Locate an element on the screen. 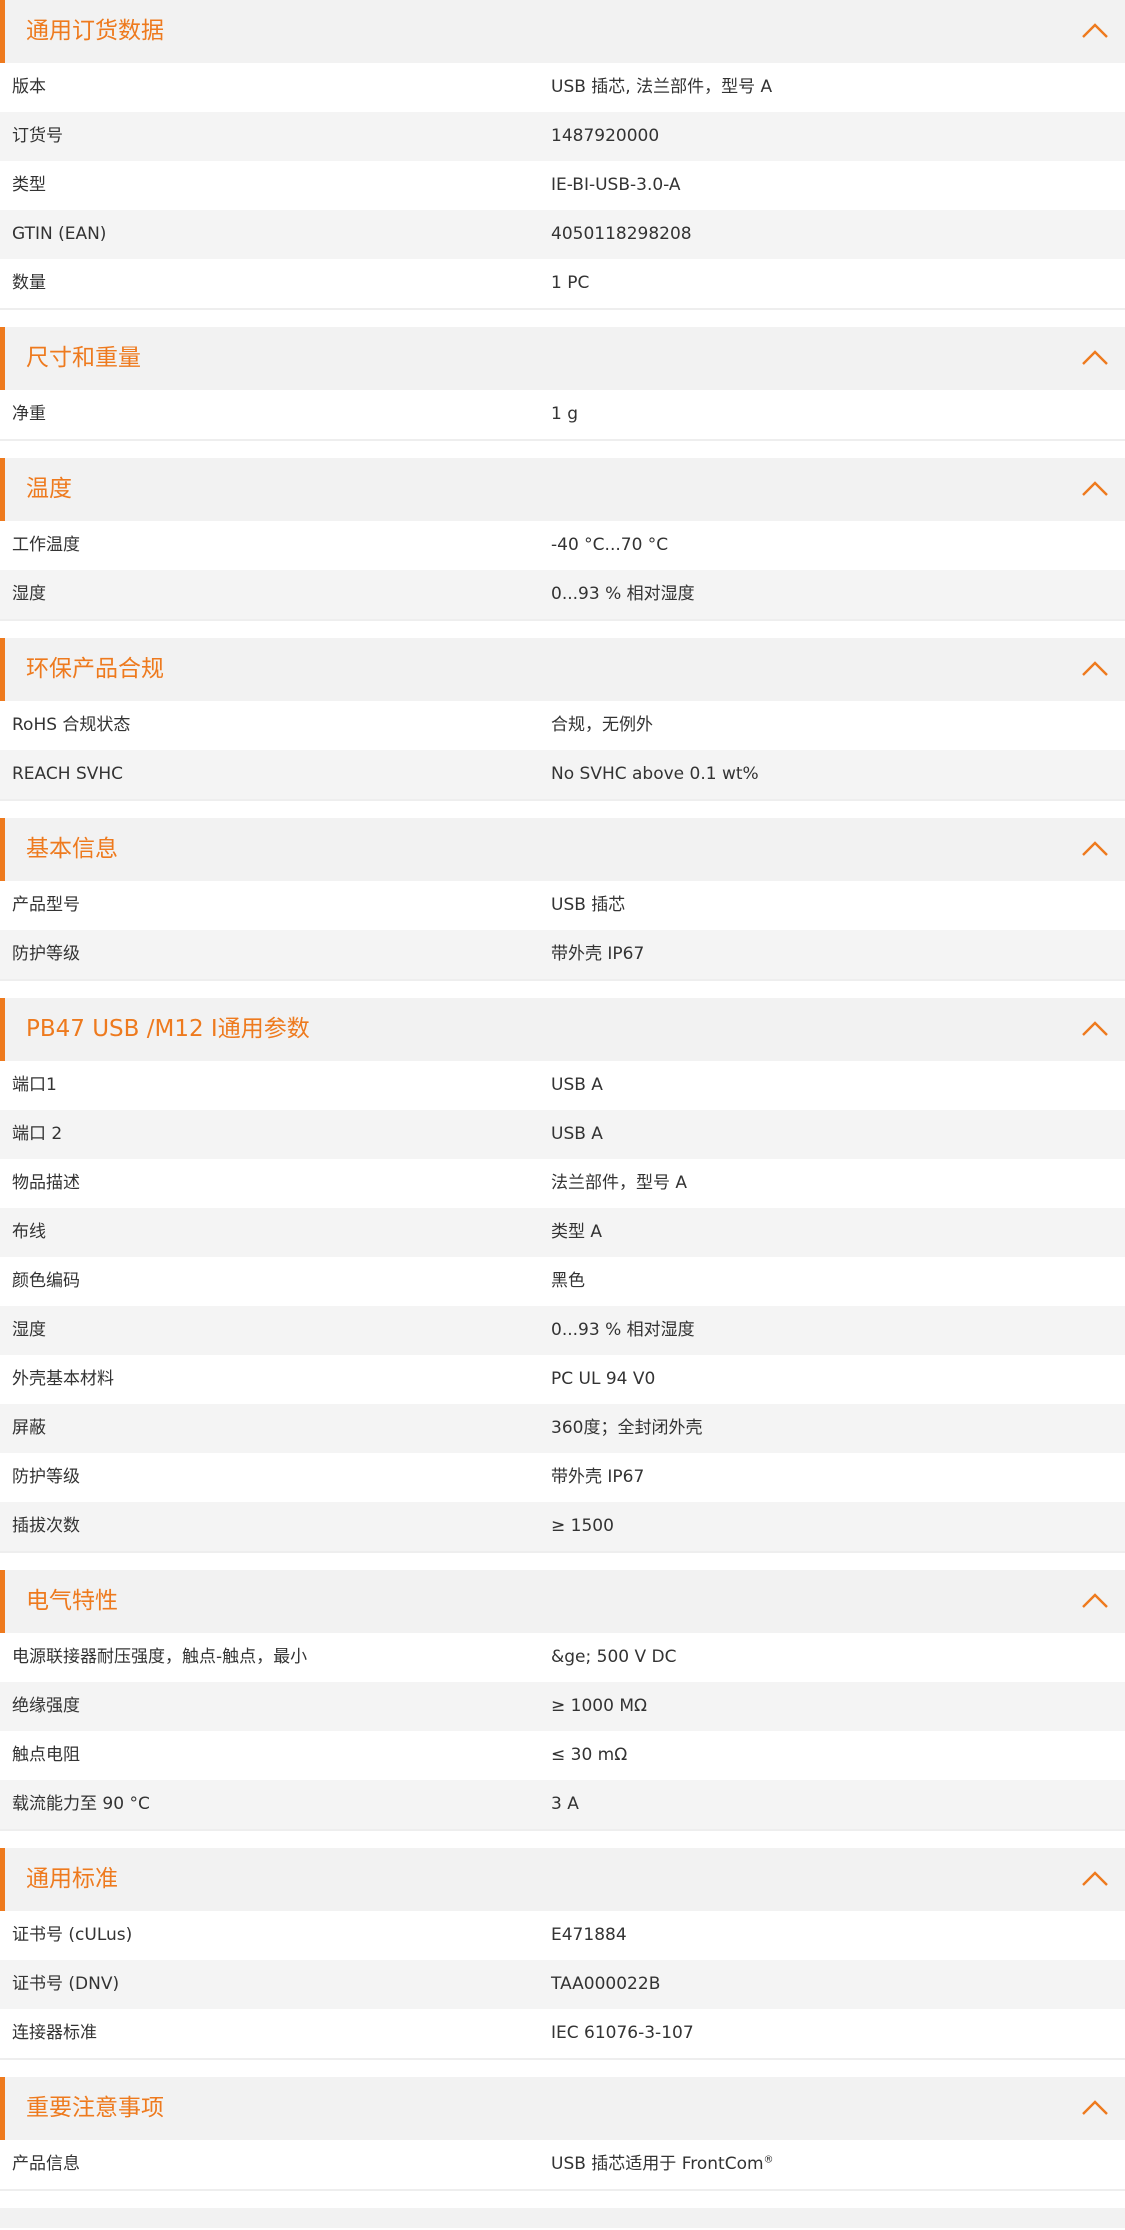  spec-value: 类型 A is located at coordinates (576, 1232).